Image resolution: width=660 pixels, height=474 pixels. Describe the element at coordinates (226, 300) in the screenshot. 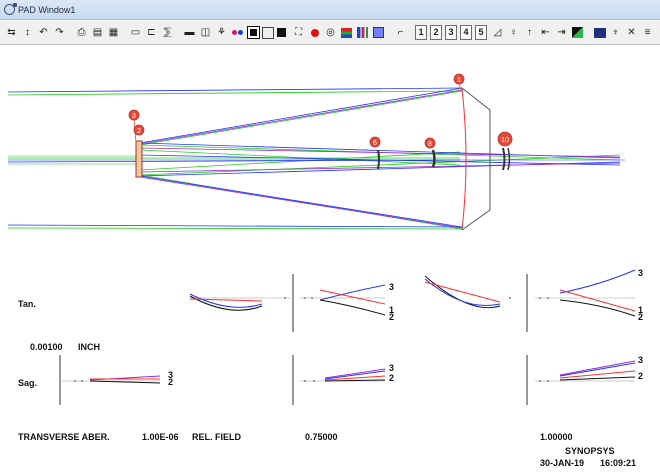

I see `tan-panel1-red` at that location.